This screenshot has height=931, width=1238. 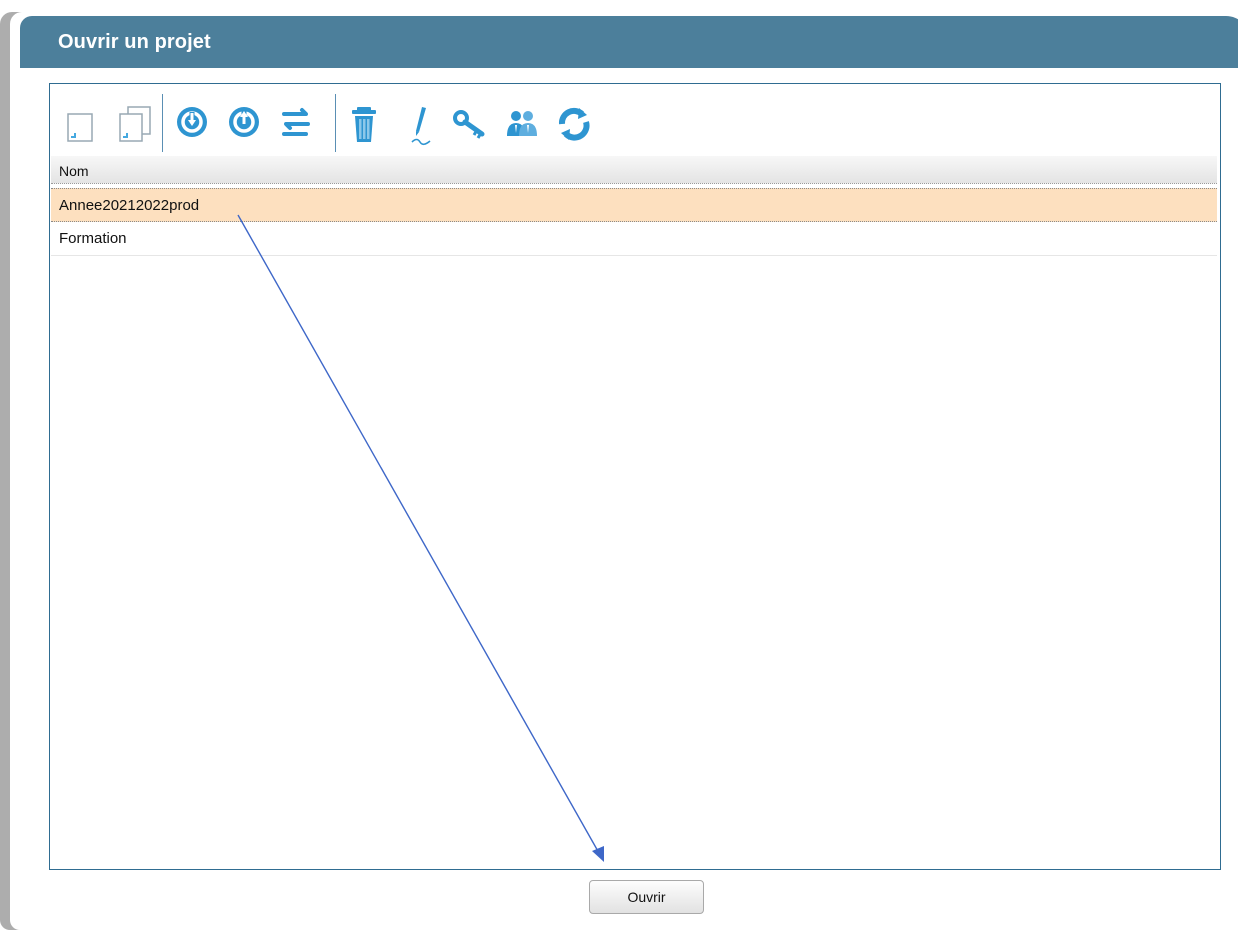 I want to click on new-document-icon, so click(x=82, y=125).